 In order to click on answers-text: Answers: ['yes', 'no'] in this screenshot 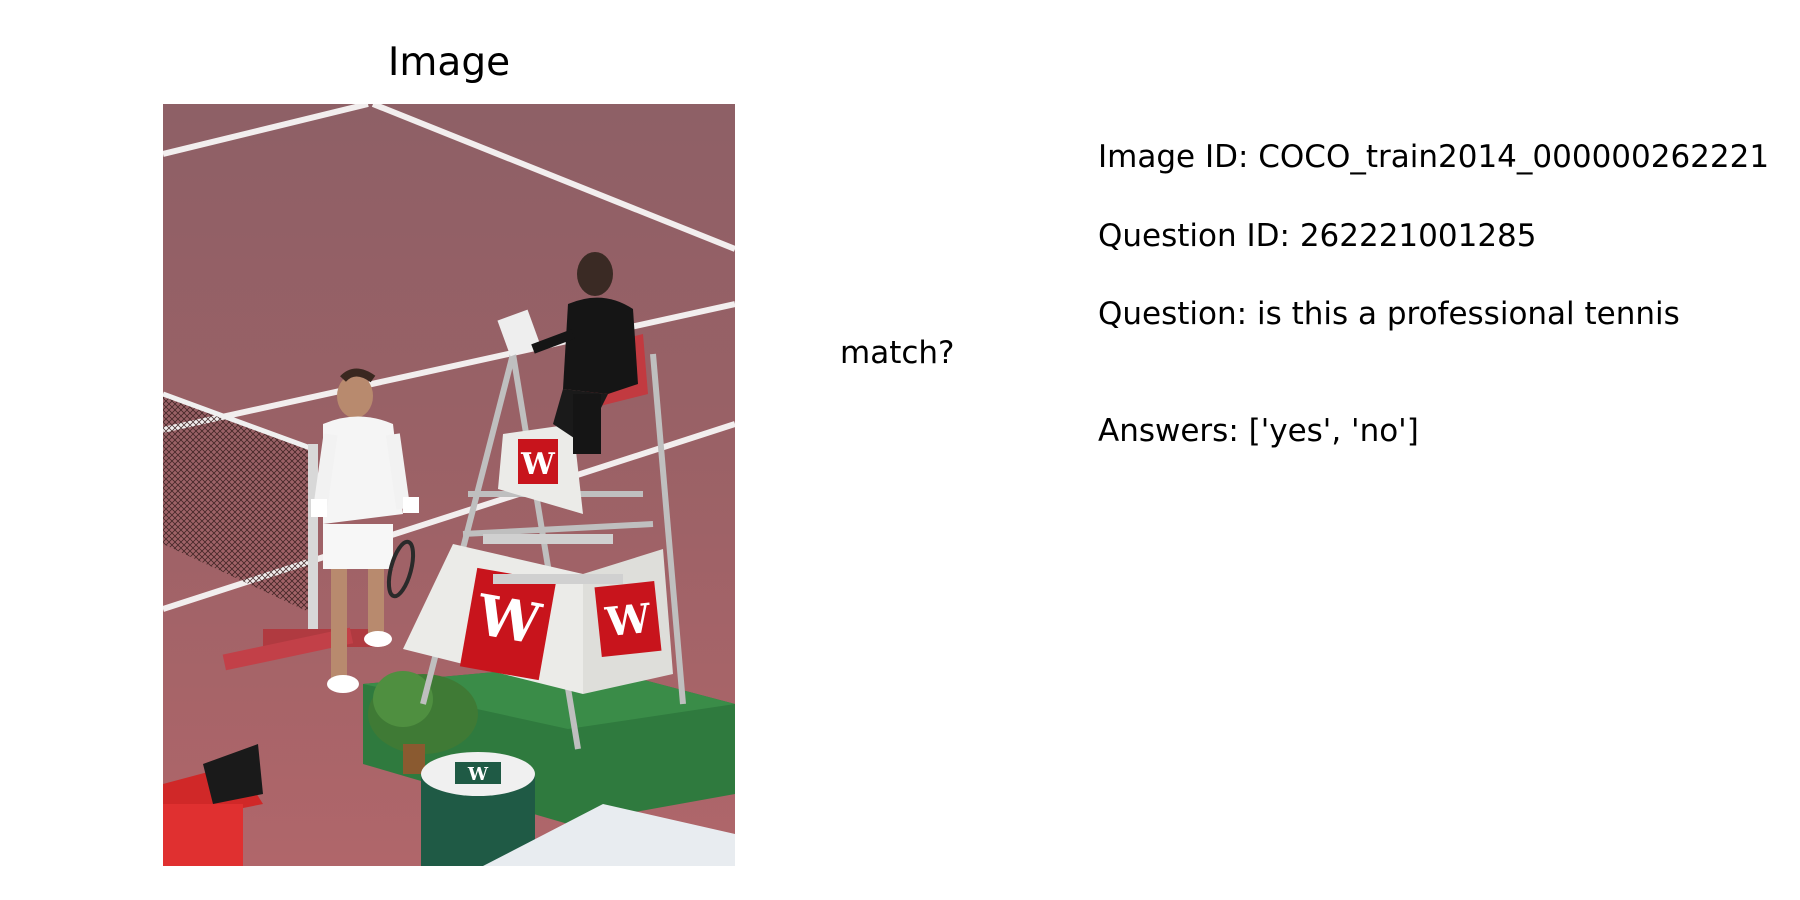, I will do `click(1258, 431)`.